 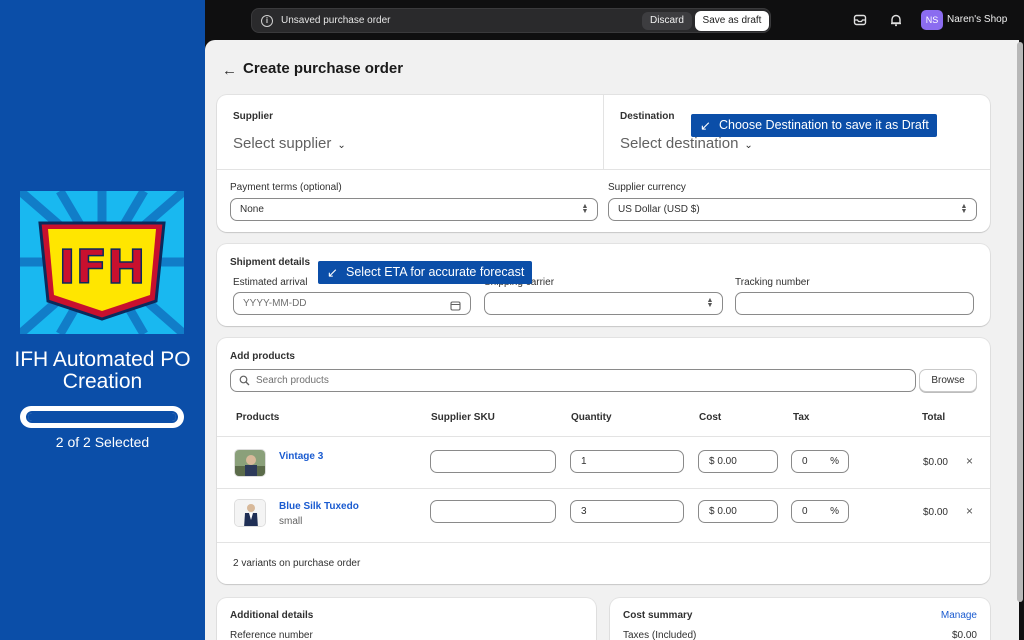 What do you see at coordinates (291, 521) in the screenshot?
I see `product-variant: small` at bounding box center [291, 521].